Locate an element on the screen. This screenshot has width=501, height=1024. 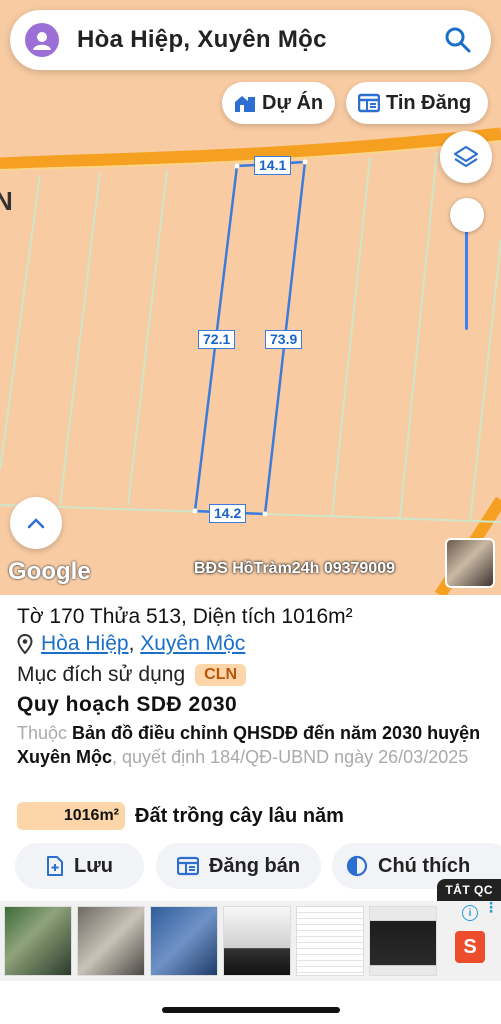
ad-more-icon: ⋮ is located at coordinates (491, 907).